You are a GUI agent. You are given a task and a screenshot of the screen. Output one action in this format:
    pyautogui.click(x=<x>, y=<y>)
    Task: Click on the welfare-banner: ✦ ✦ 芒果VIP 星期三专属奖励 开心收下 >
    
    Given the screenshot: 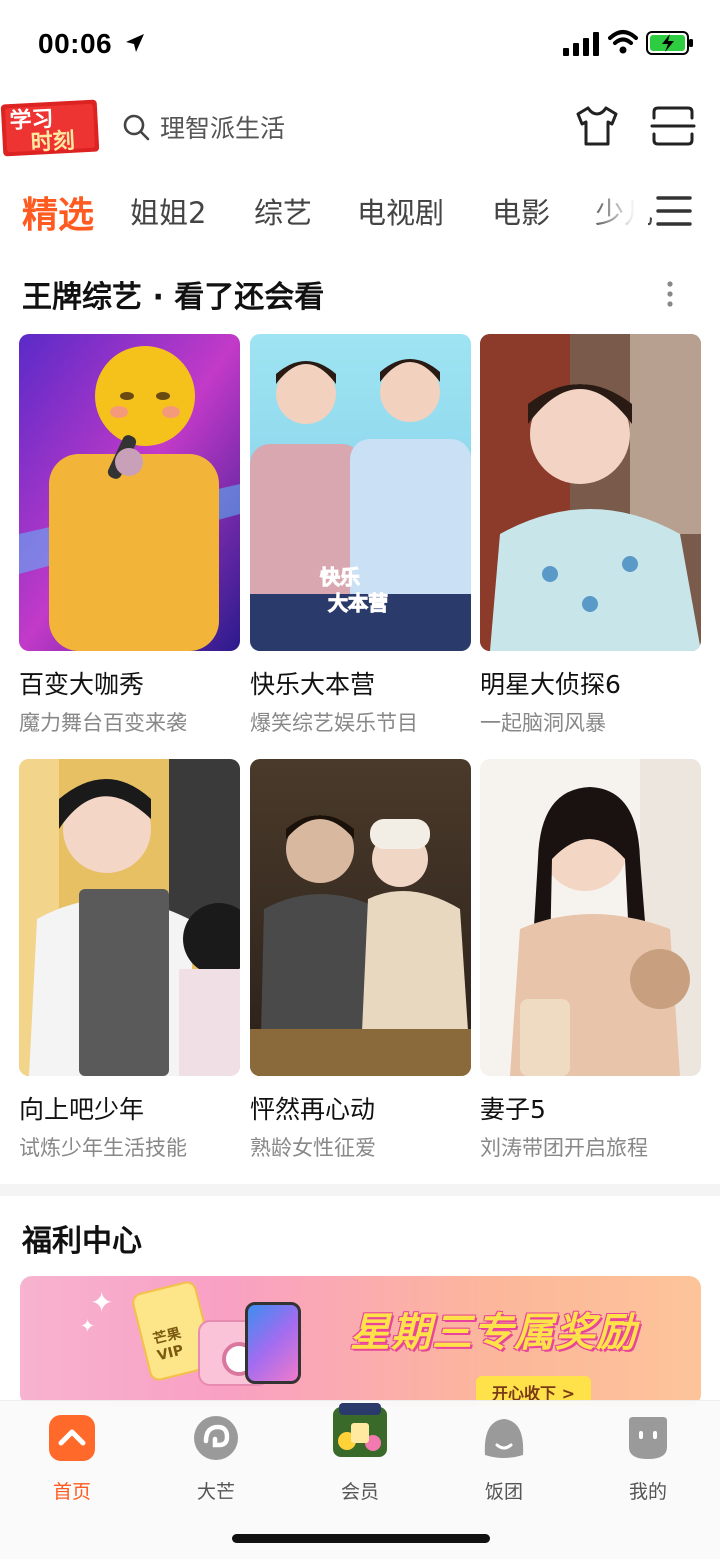 What is the action you would take?
    pyautogui.click(x=360, y=1341)
    